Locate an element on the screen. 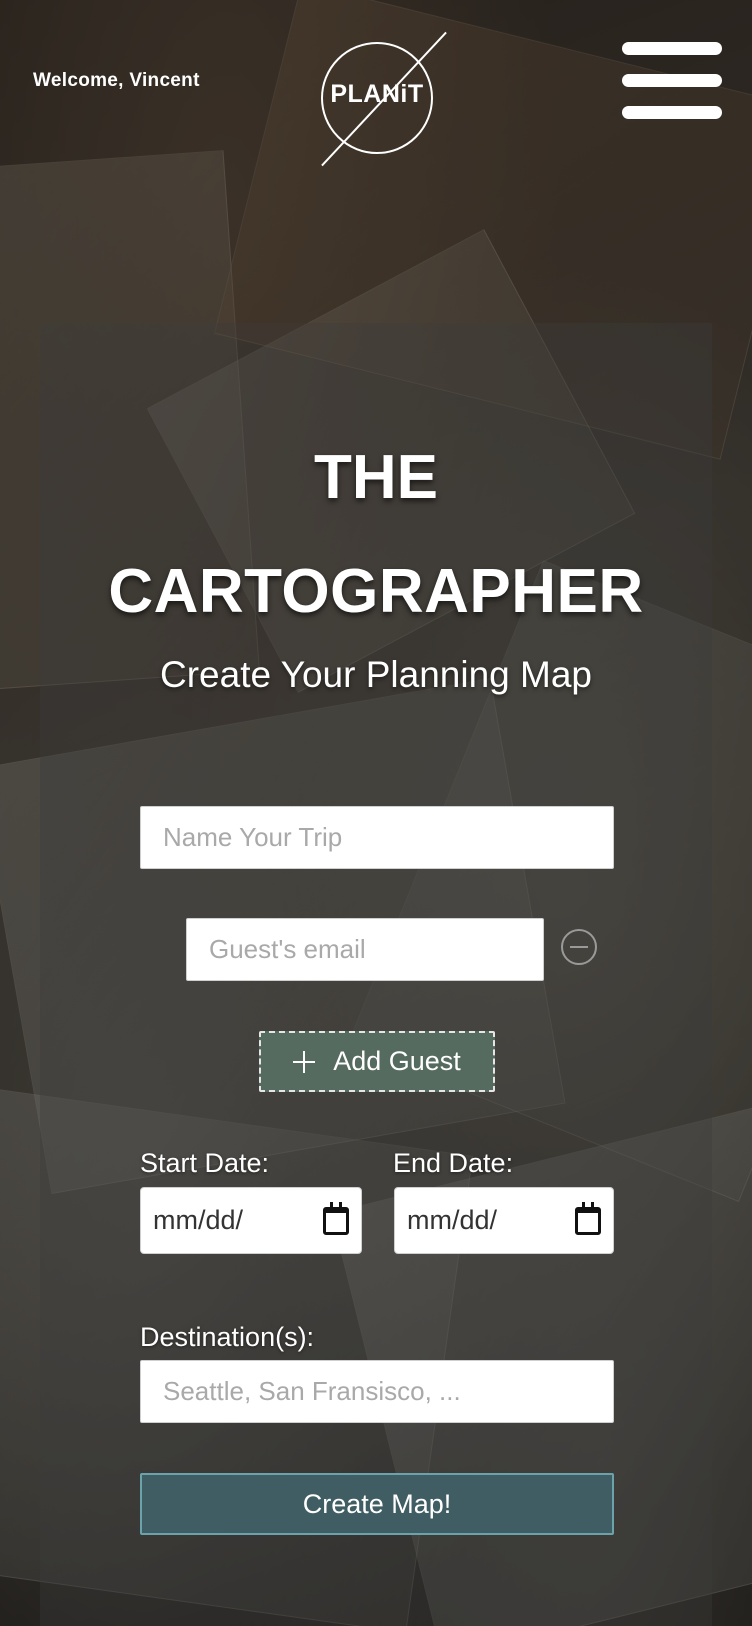  minus-circle-icon is located at coordinates (579, 947).